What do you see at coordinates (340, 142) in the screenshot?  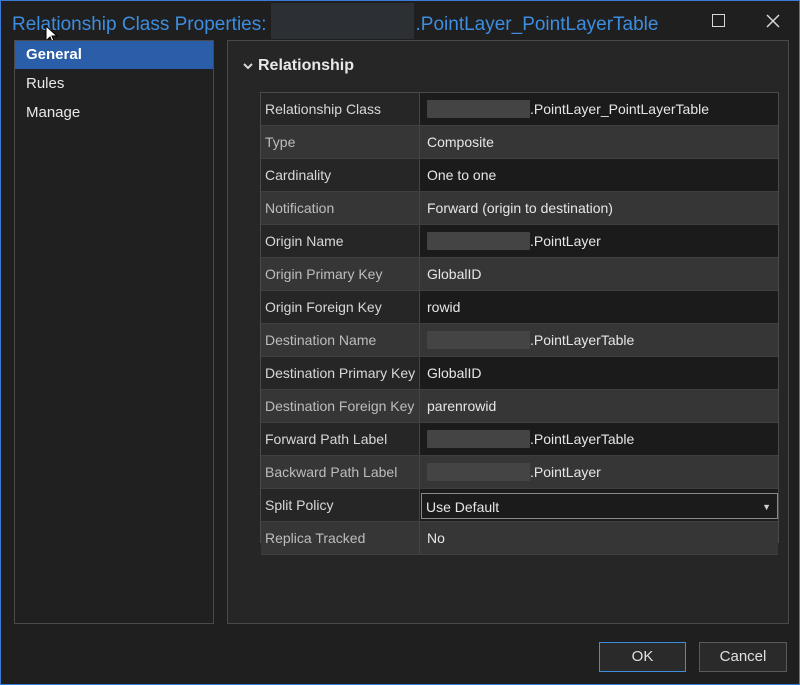 I see `property-label: Type` at bounding box center [340, 142].